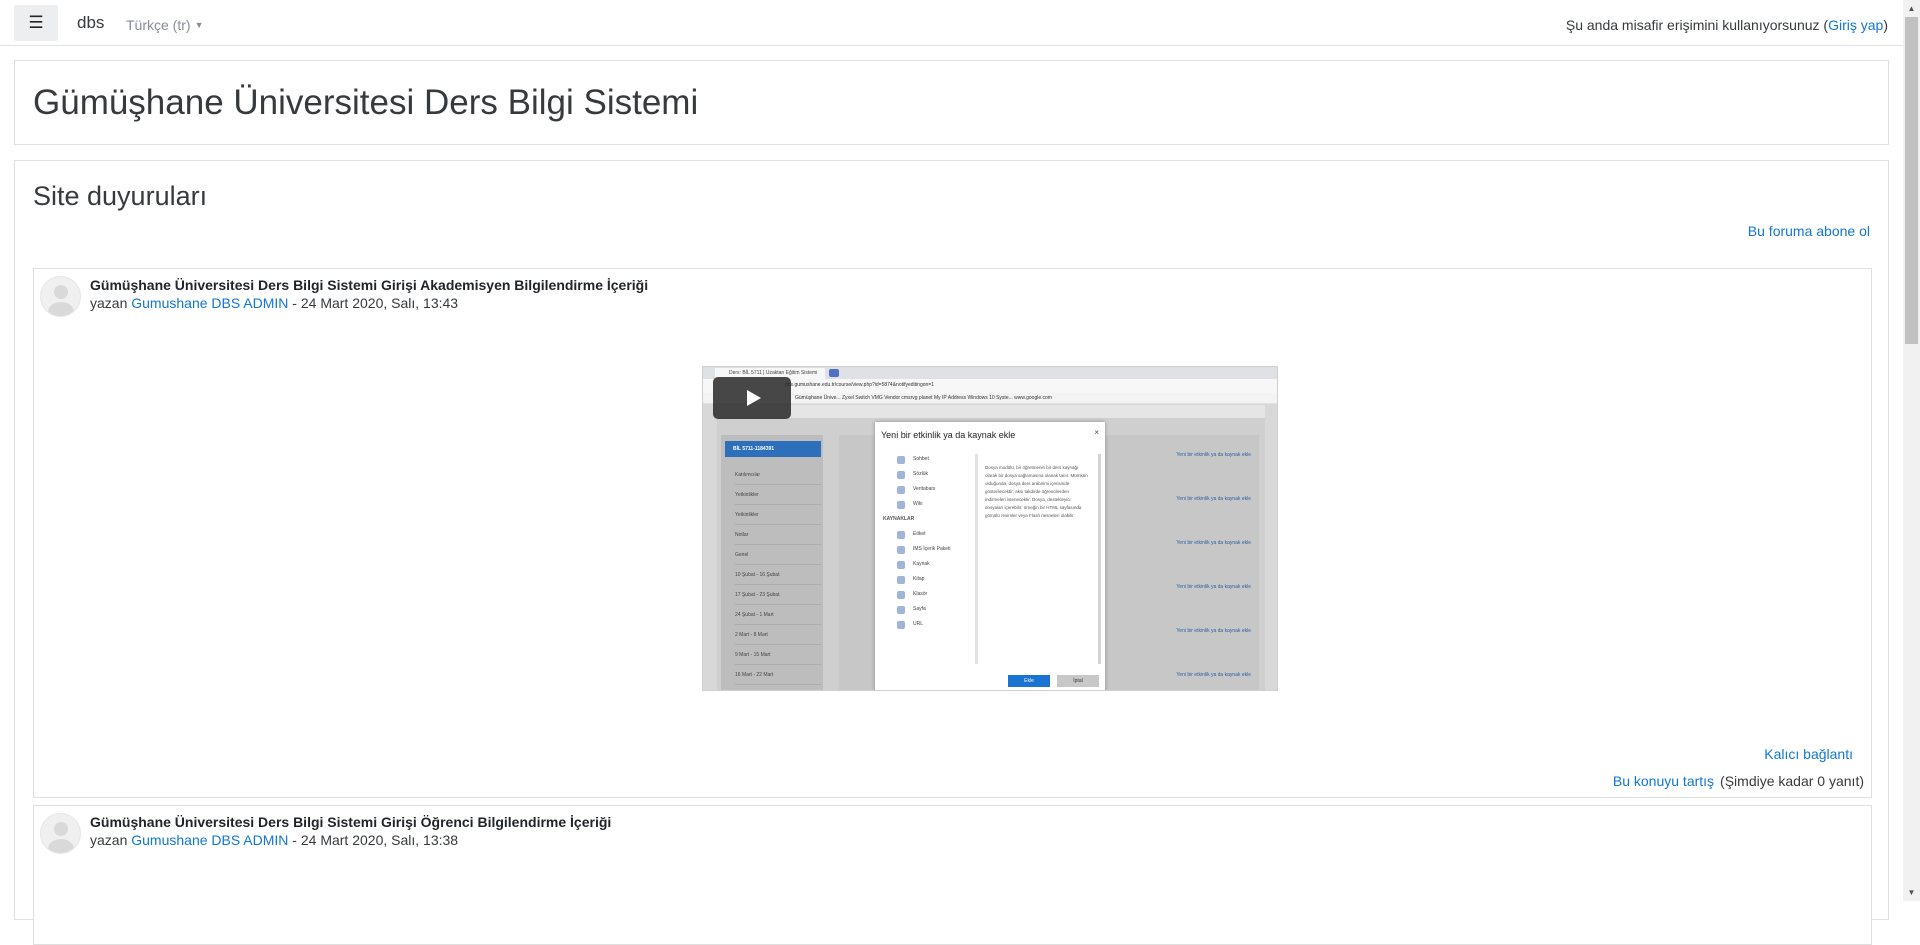  What do you see at coordinates (930, 624) in the screenshot?
I see `video-modal-item: URL` at bounding box center [930, 624].